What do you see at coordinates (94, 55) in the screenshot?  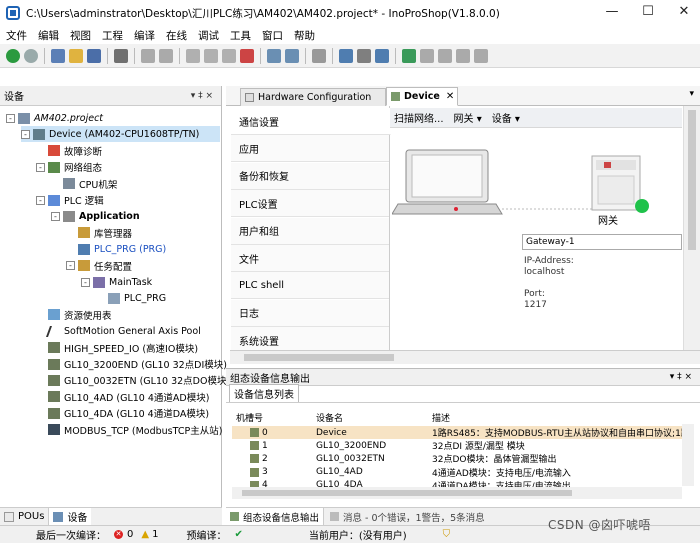 I see `save-icon` at bounding box center [94, 55].